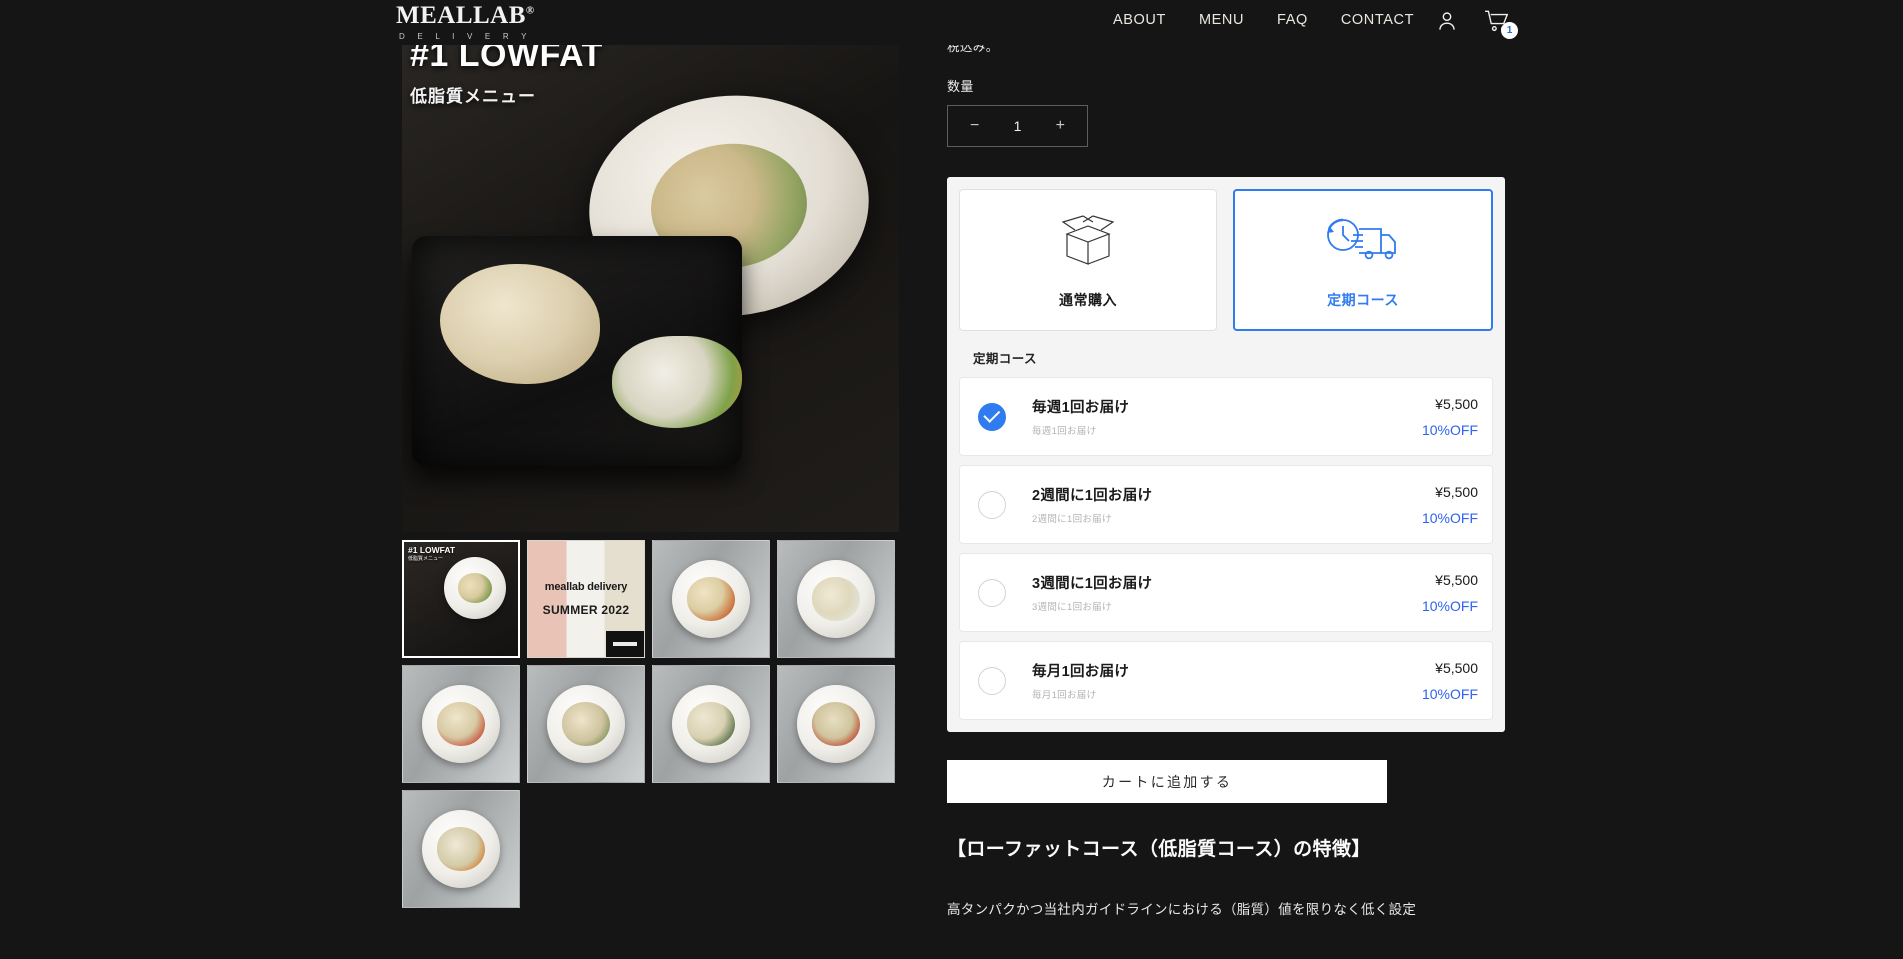 This screenshot has height=959, width=1903. What do you see at coordinates (1139, 20) in the screenshot?
I see `nav-item-about: ABOUT` at bounding box center [1139, 20].